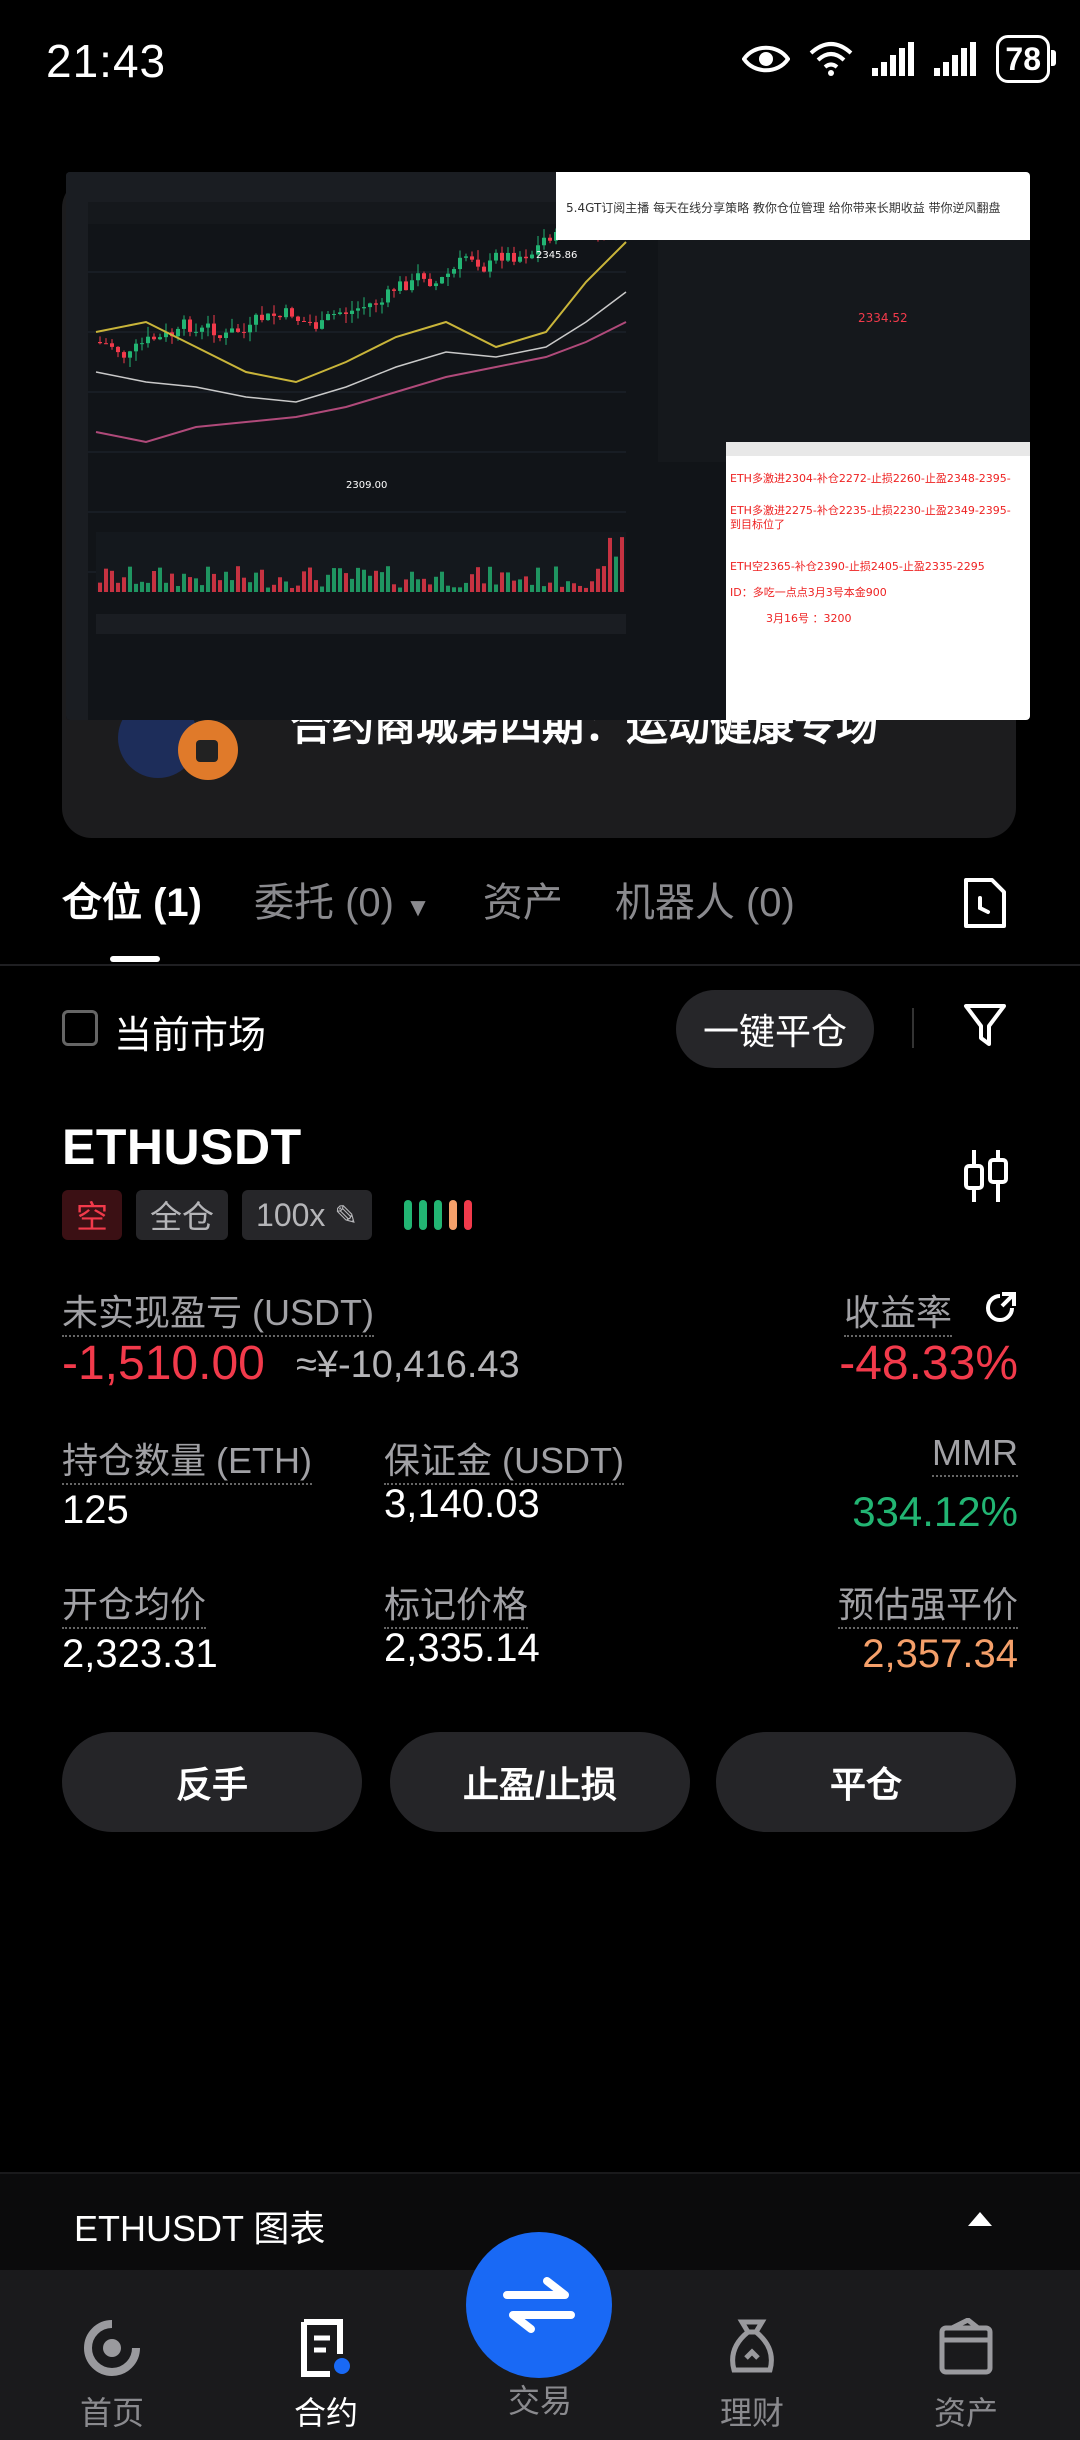 Image resolution: width=1080 pixels, height=2440 pixels. Describe the element at coordinates (980, 2221) in the screenshot. I see `chevron-up-icon` at that location.